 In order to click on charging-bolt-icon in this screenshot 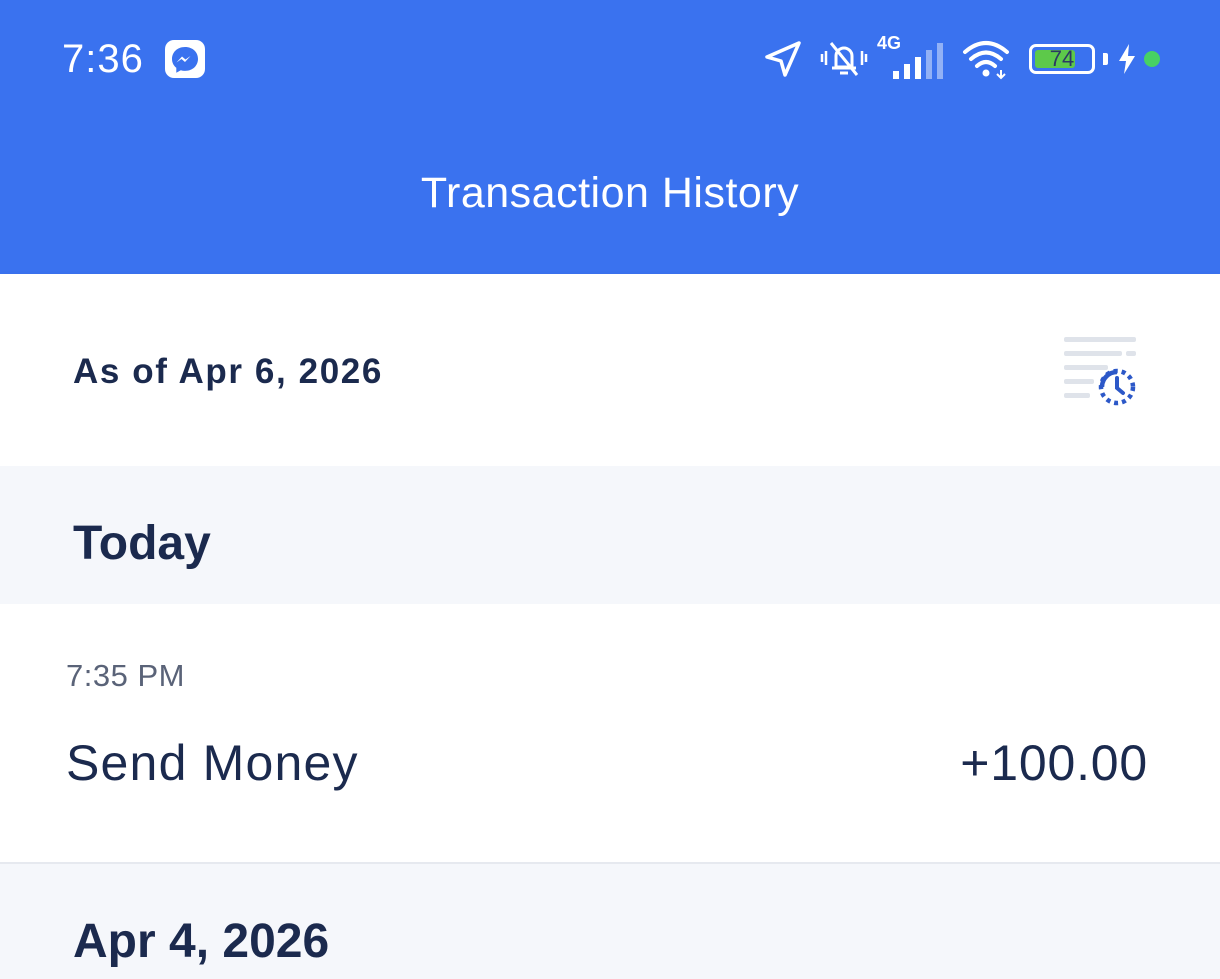, I will do `click(1131, 59)`.